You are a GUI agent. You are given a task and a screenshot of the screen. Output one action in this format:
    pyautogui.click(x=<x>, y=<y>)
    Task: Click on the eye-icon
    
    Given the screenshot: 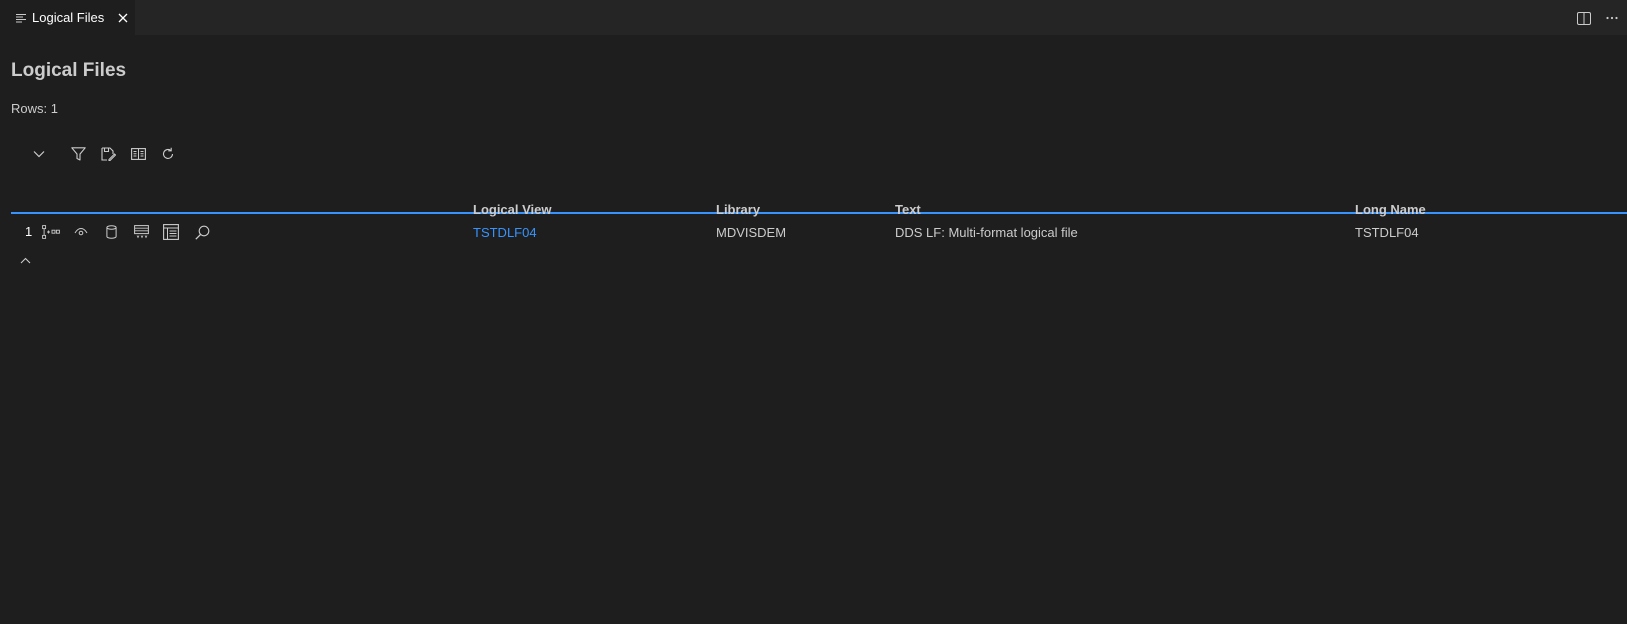 What is the action you would take?
    pyautogui.click(x=81, y=232)
    